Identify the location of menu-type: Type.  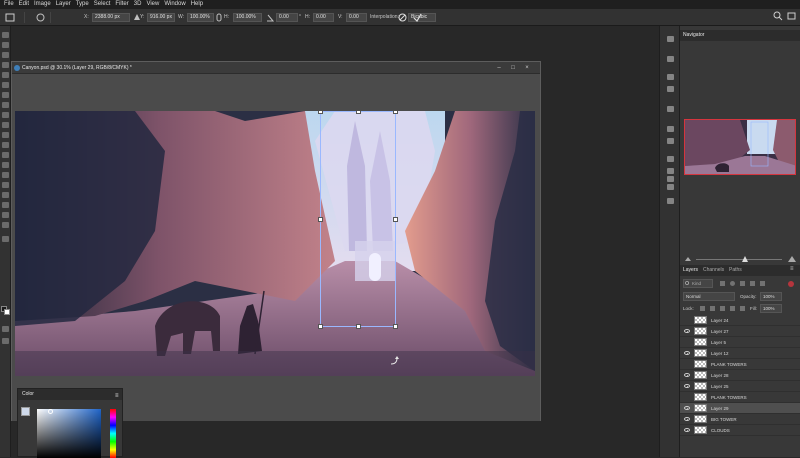
(82, 4).